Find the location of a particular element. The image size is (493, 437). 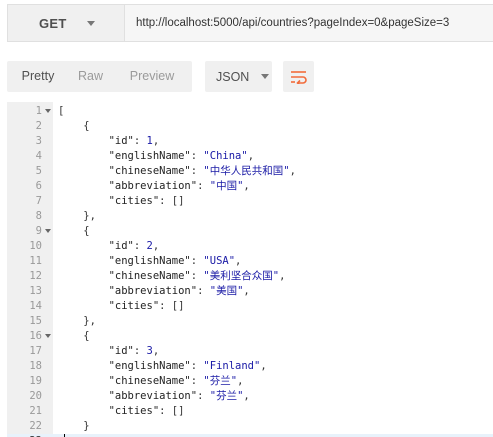

json-string: "China" is located at coordinates (225, 156).